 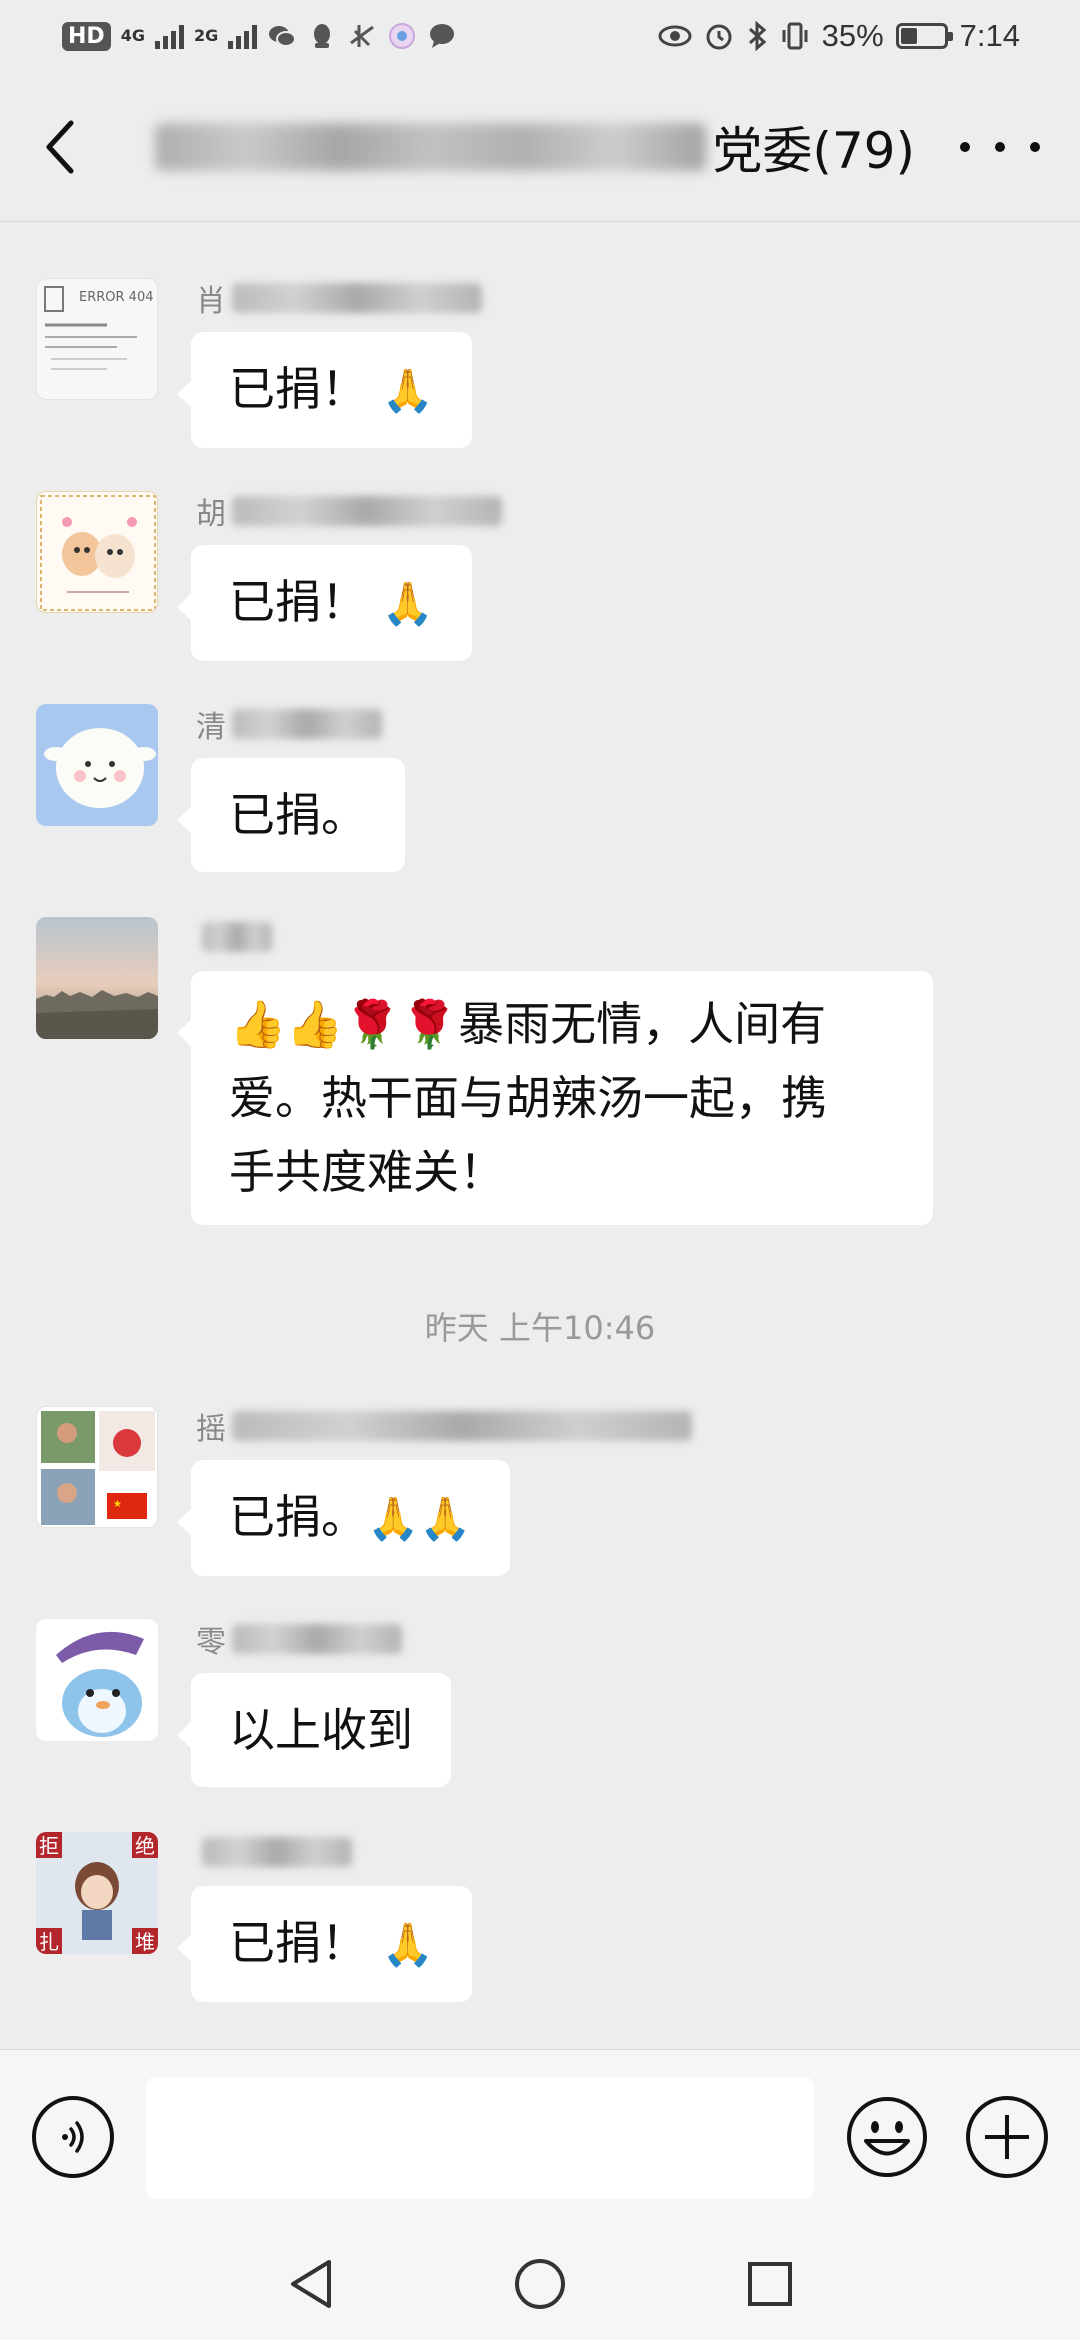 I want to click on message-item: 拒 绝 扎 堆 已捐！ 🙏, so click(x=541, y=1922).